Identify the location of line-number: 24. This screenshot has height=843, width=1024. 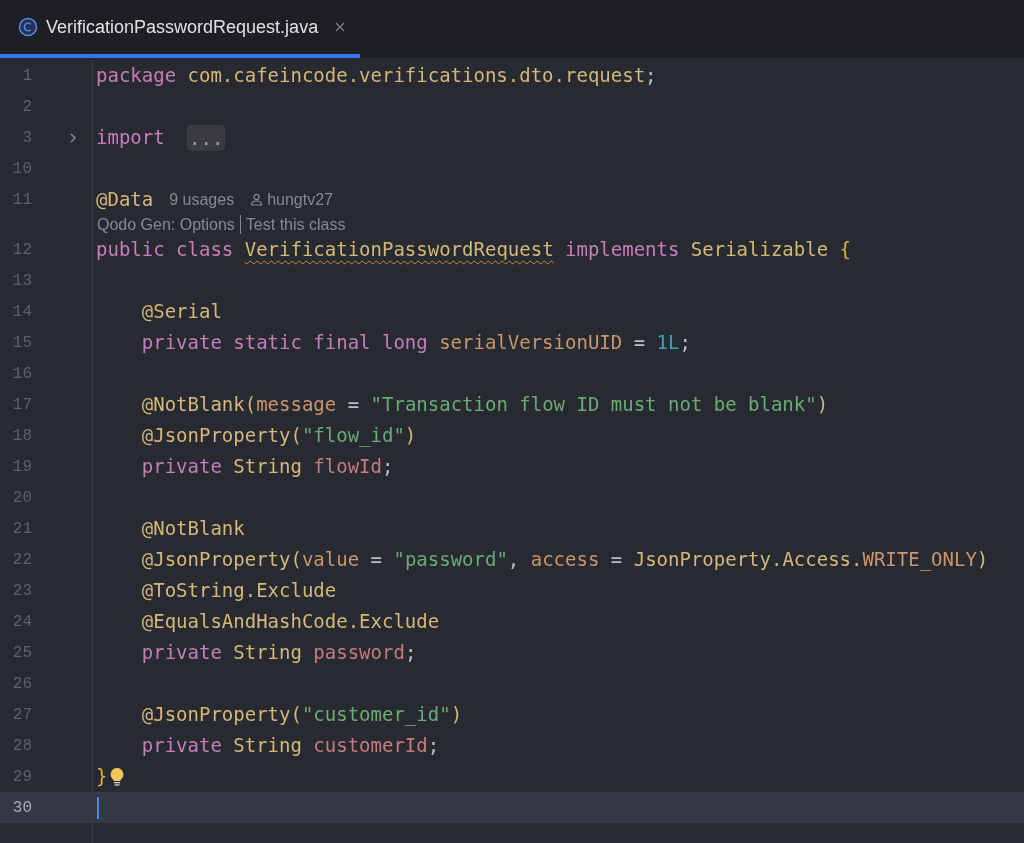
(21, 622).